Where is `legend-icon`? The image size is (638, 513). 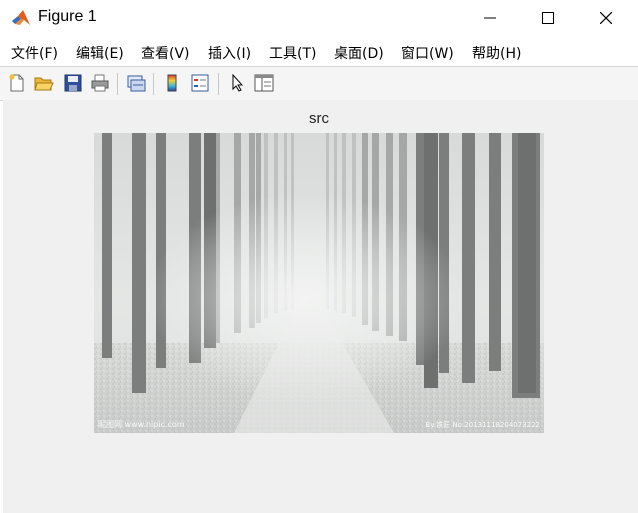
legend-icon is located at coordinates (200, 83).